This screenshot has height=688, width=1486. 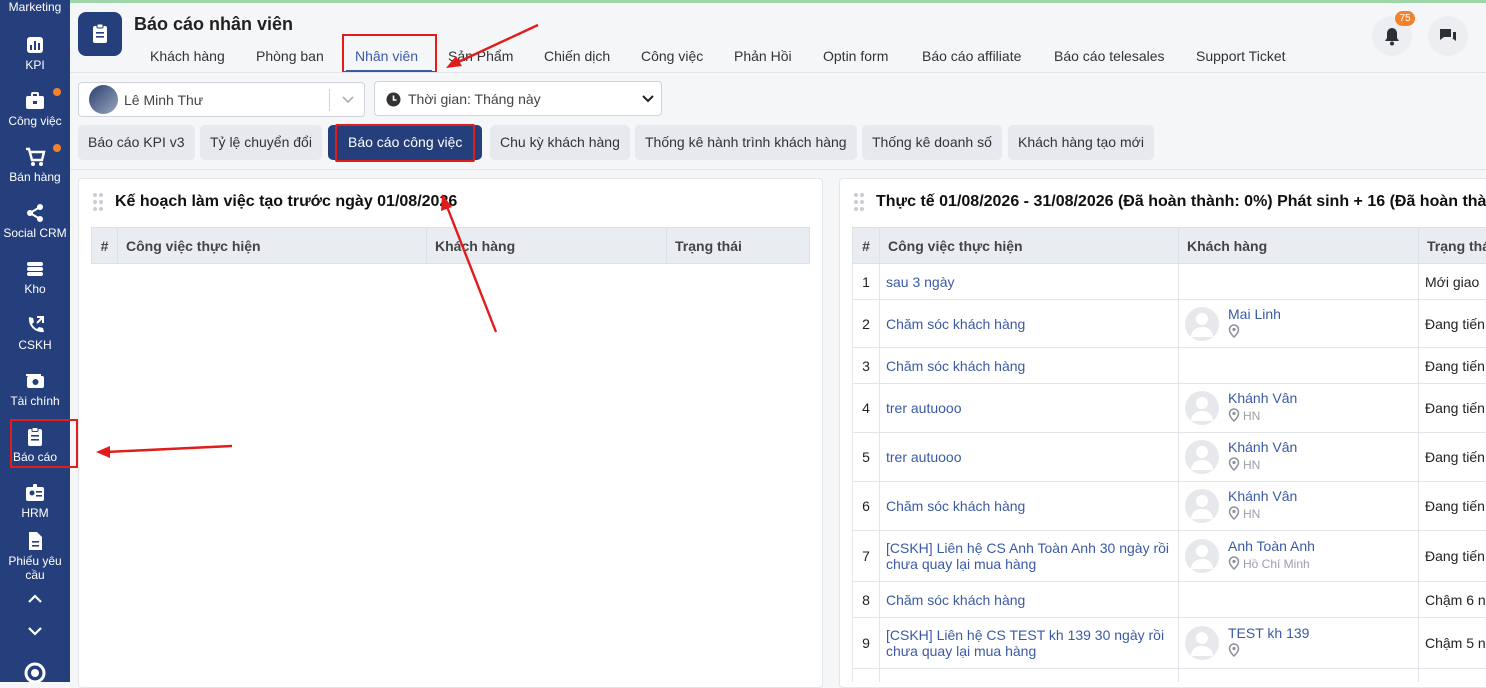 I want to click on chip-khach-hang-tao-moi: Khách hàng tạo mới, so click(x=1081, y=142).